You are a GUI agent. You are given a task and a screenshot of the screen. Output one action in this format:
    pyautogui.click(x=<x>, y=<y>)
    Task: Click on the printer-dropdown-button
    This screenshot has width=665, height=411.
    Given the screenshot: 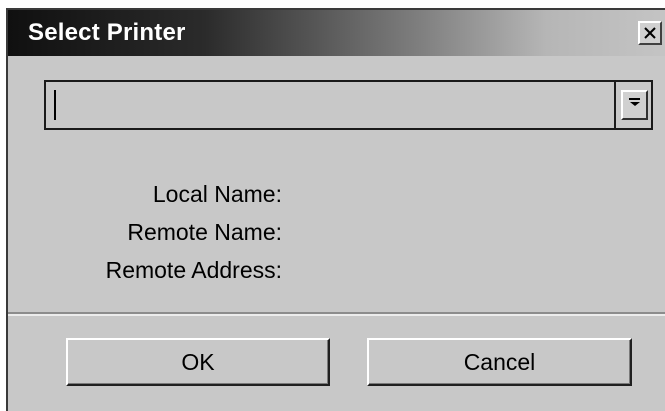 What is the action you would take?
    pyautogui.click(x=634, y=105)
    